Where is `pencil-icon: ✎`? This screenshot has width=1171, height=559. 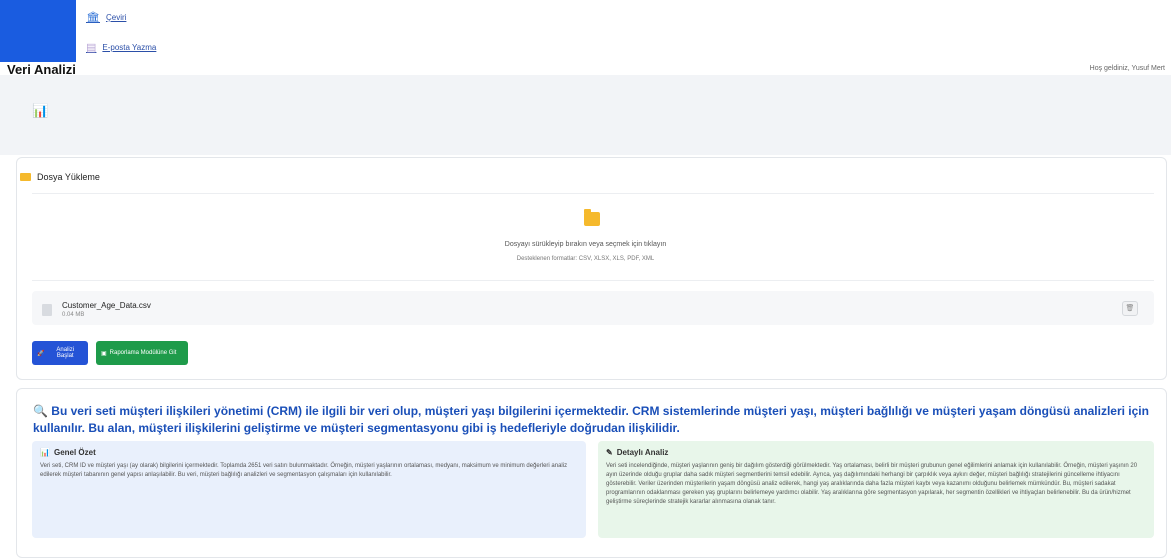 pencil-icon: ✎ is located at coordinates (609, 452).